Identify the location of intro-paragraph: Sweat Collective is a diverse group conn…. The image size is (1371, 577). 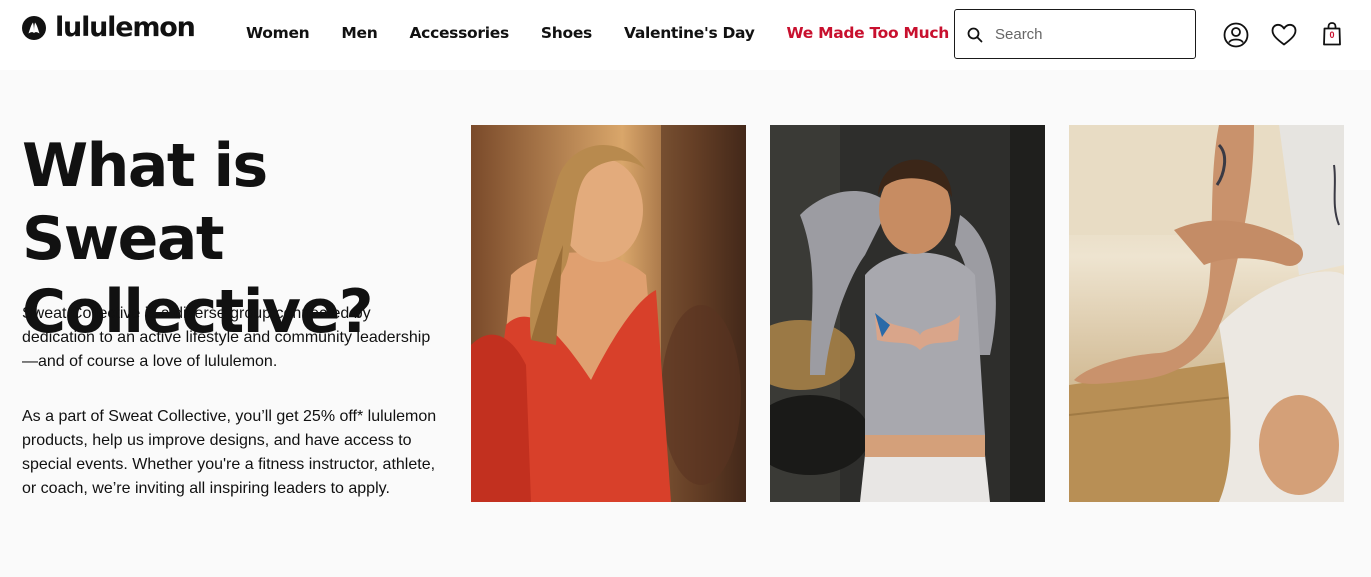
(226, 337).